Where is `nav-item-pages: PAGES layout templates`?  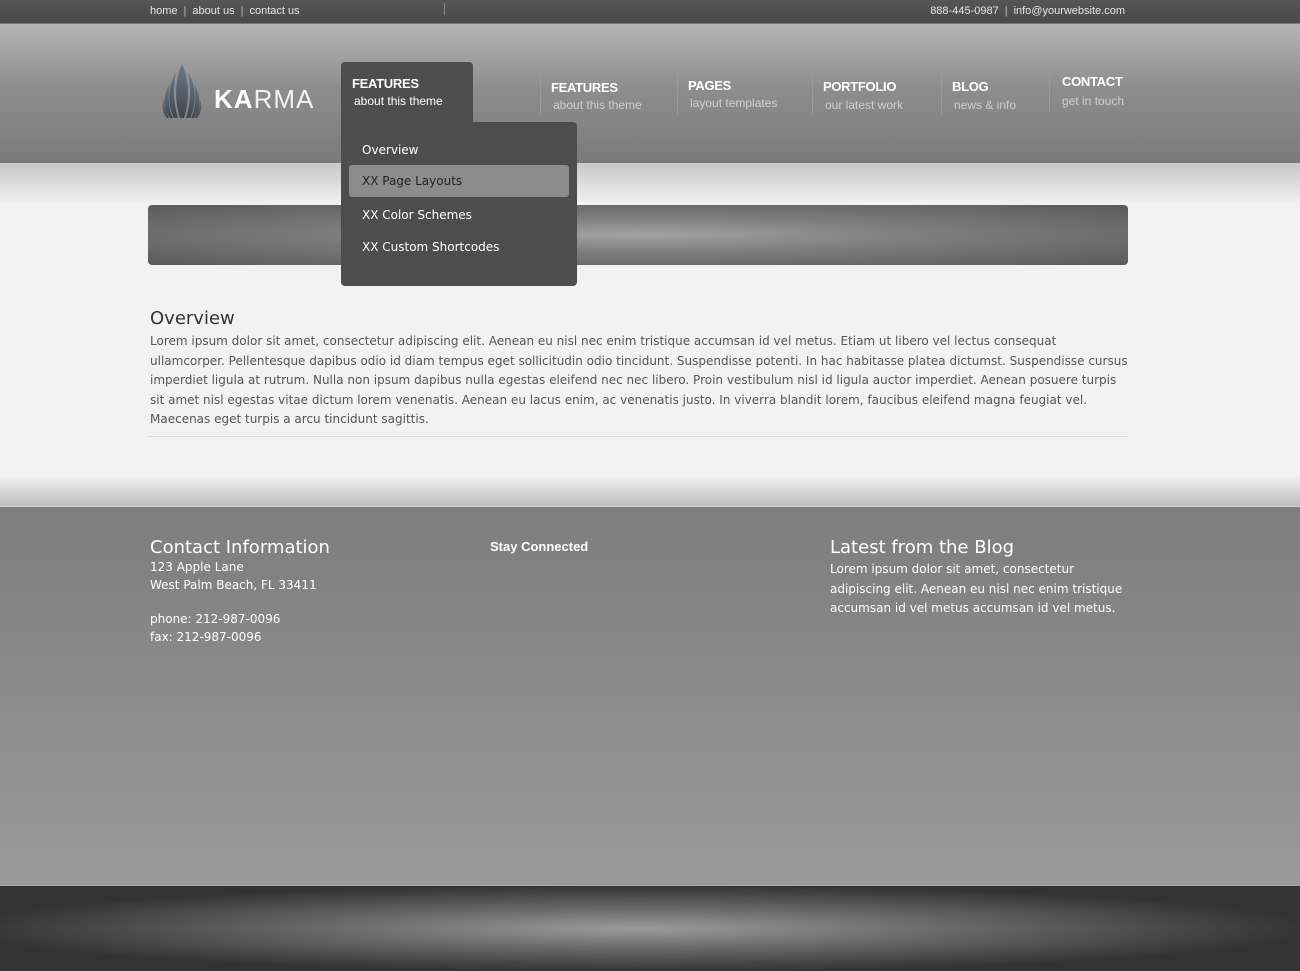
nav-item-pages: PAGES layout templates is located at coordinates (727, 93).